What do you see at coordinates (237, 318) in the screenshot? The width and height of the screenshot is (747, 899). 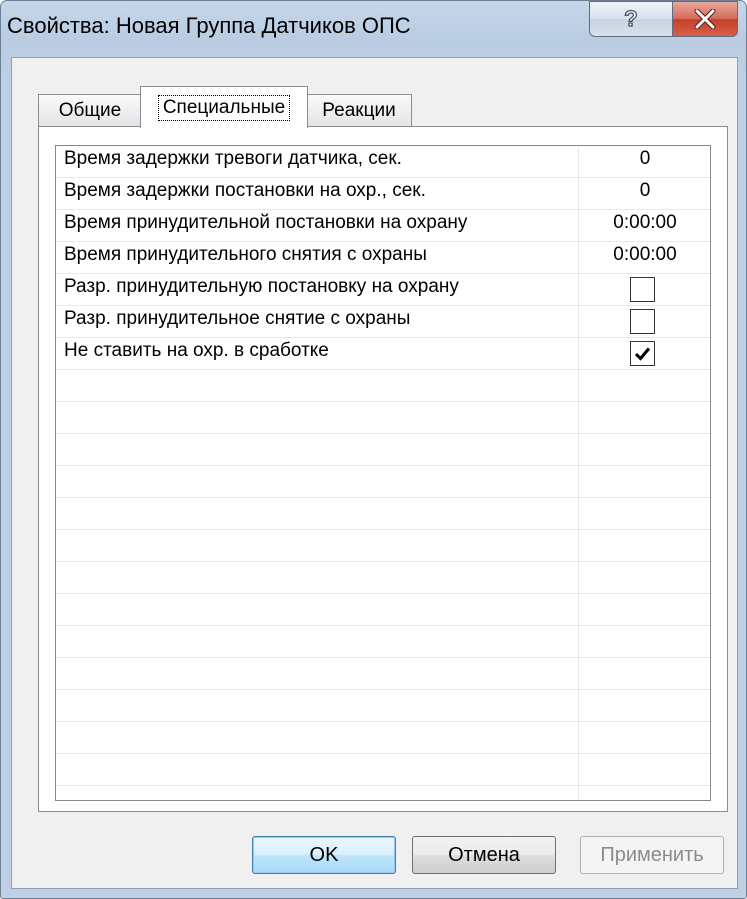 I see `property-name: Разр. принудительное снятие с охраны` at bounding box center [237, 318].